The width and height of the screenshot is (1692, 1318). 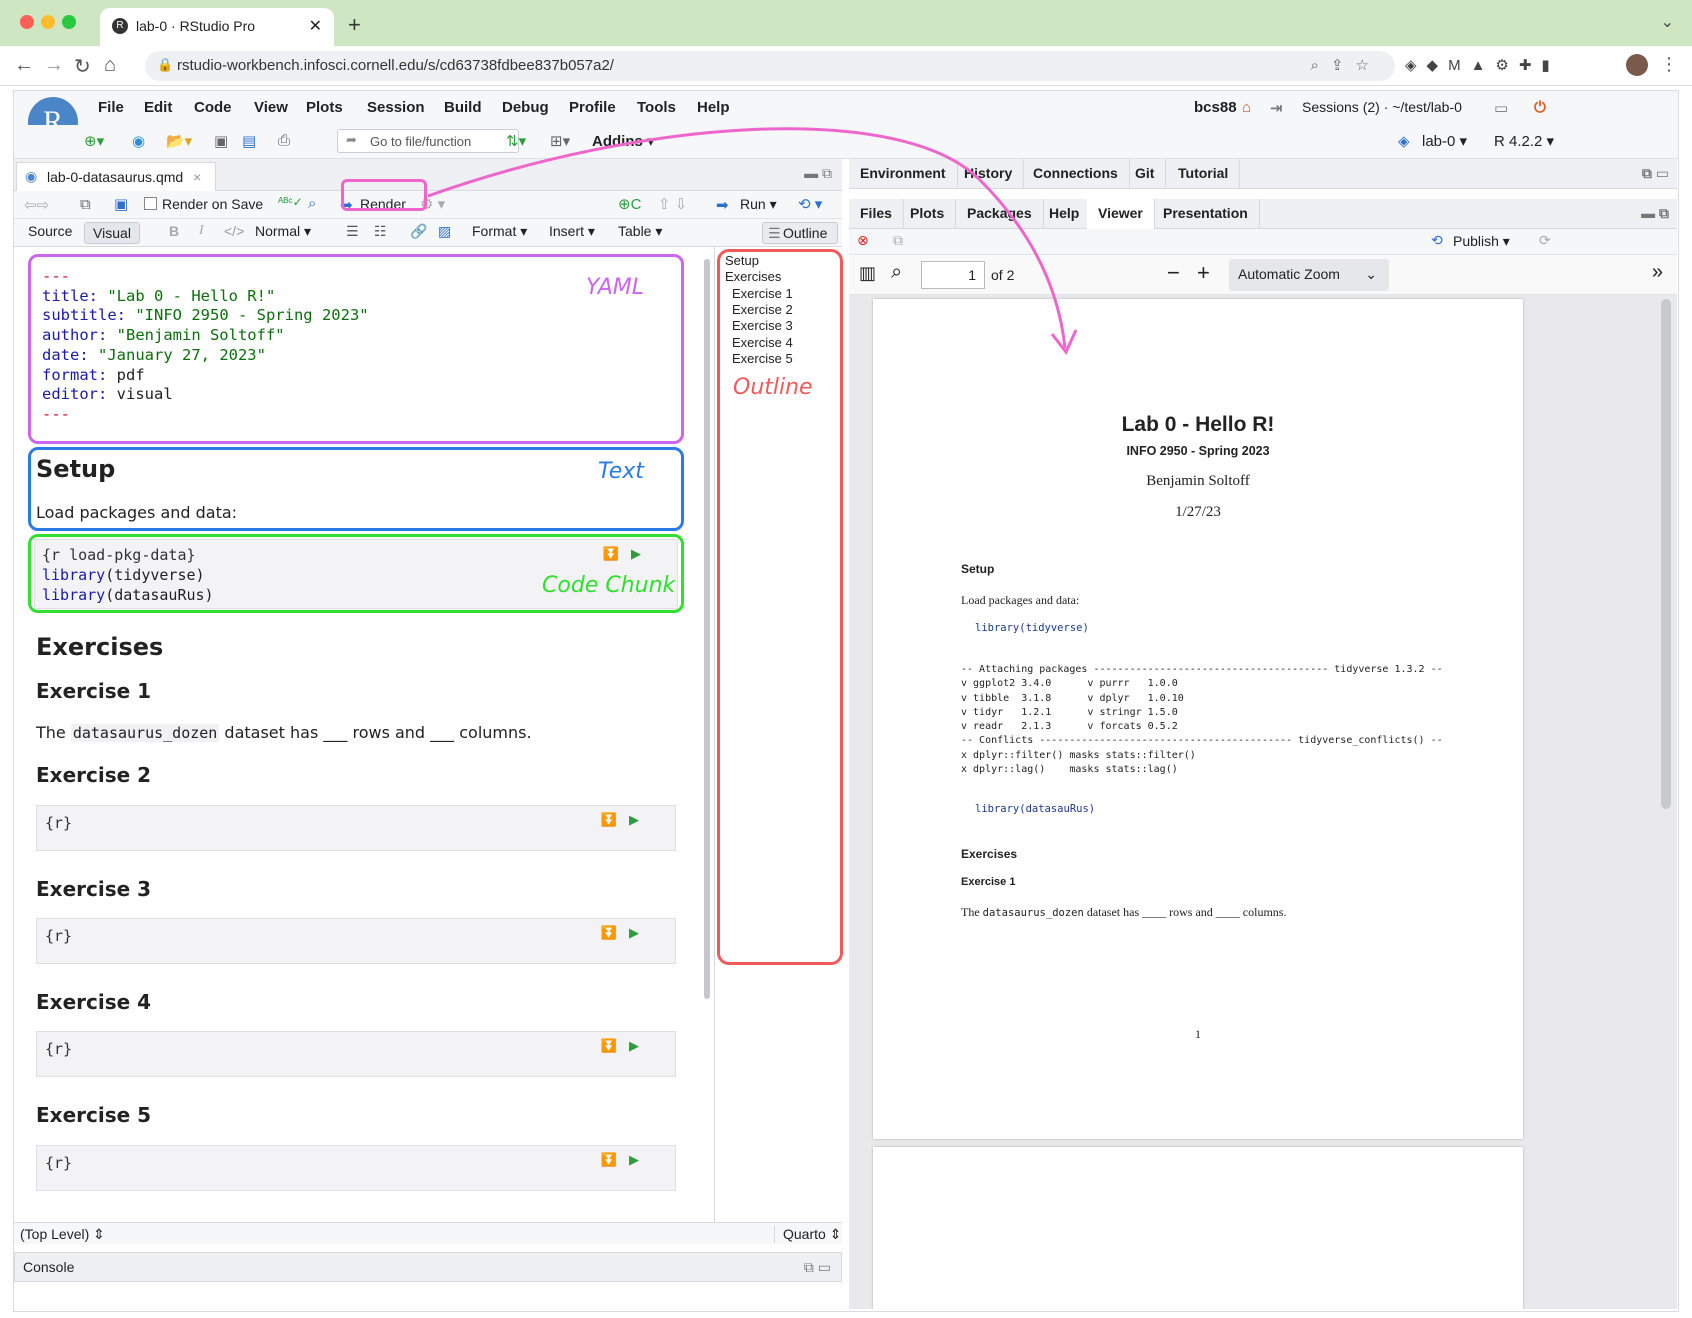 What do you see at coordinates (1206, 214) in the screenshot?
I see `tab-presentation: Presentation` at bounding box center [1206, 214].